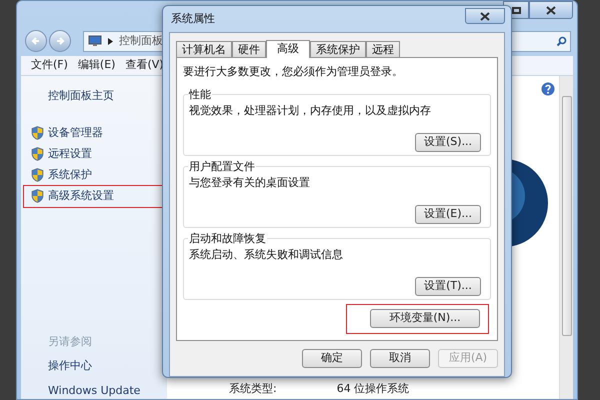 The image size is (600, 400). Describe the element at coordinates (192, 18) in the screenshot. I see `dialog-title: 系统属性` at that location.